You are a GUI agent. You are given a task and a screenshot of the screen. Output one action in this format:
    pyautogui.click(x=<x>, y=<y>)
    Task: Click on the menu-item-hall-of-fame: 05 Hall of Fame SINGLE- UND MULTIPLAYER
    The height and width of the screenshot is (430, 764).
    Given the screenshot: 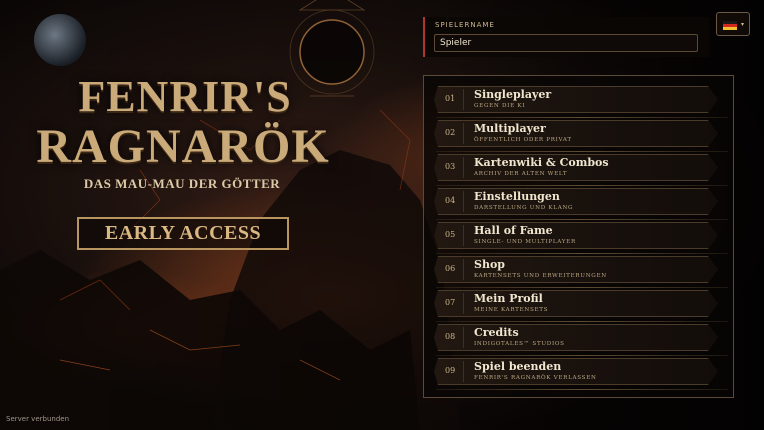 What is the action you would take?
    pyautogui.click(x=581, y=238)
    